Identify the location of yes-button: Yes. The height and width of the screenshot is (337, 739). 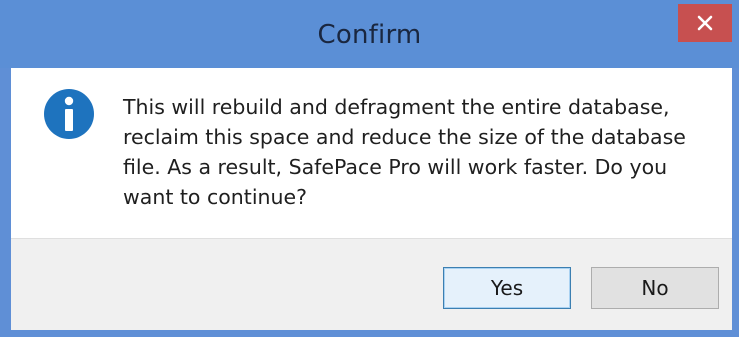
(507, 288).